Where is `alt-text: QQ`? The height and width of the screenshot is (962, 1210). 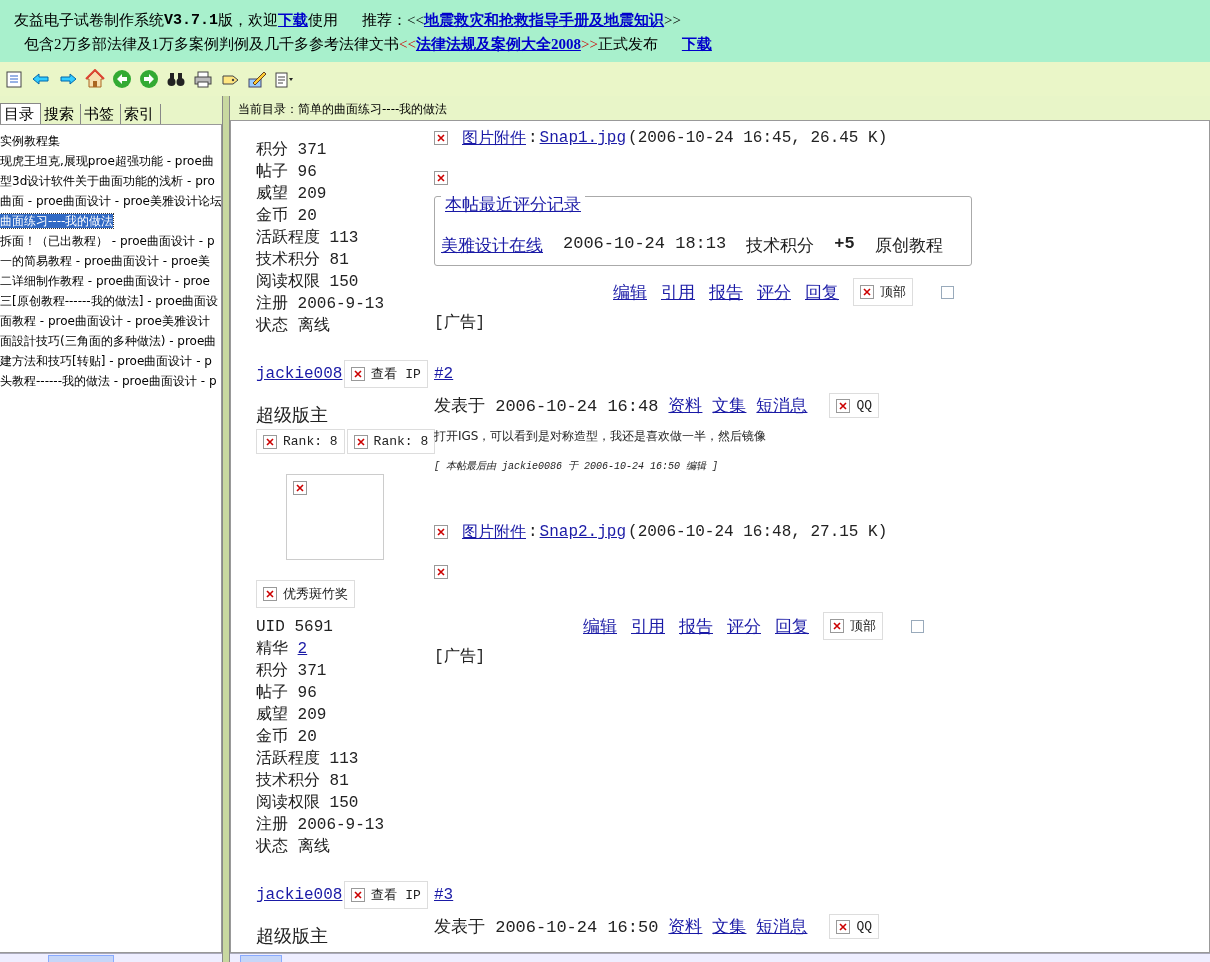 alt-text: QQ is located at coordinates (864, 926).